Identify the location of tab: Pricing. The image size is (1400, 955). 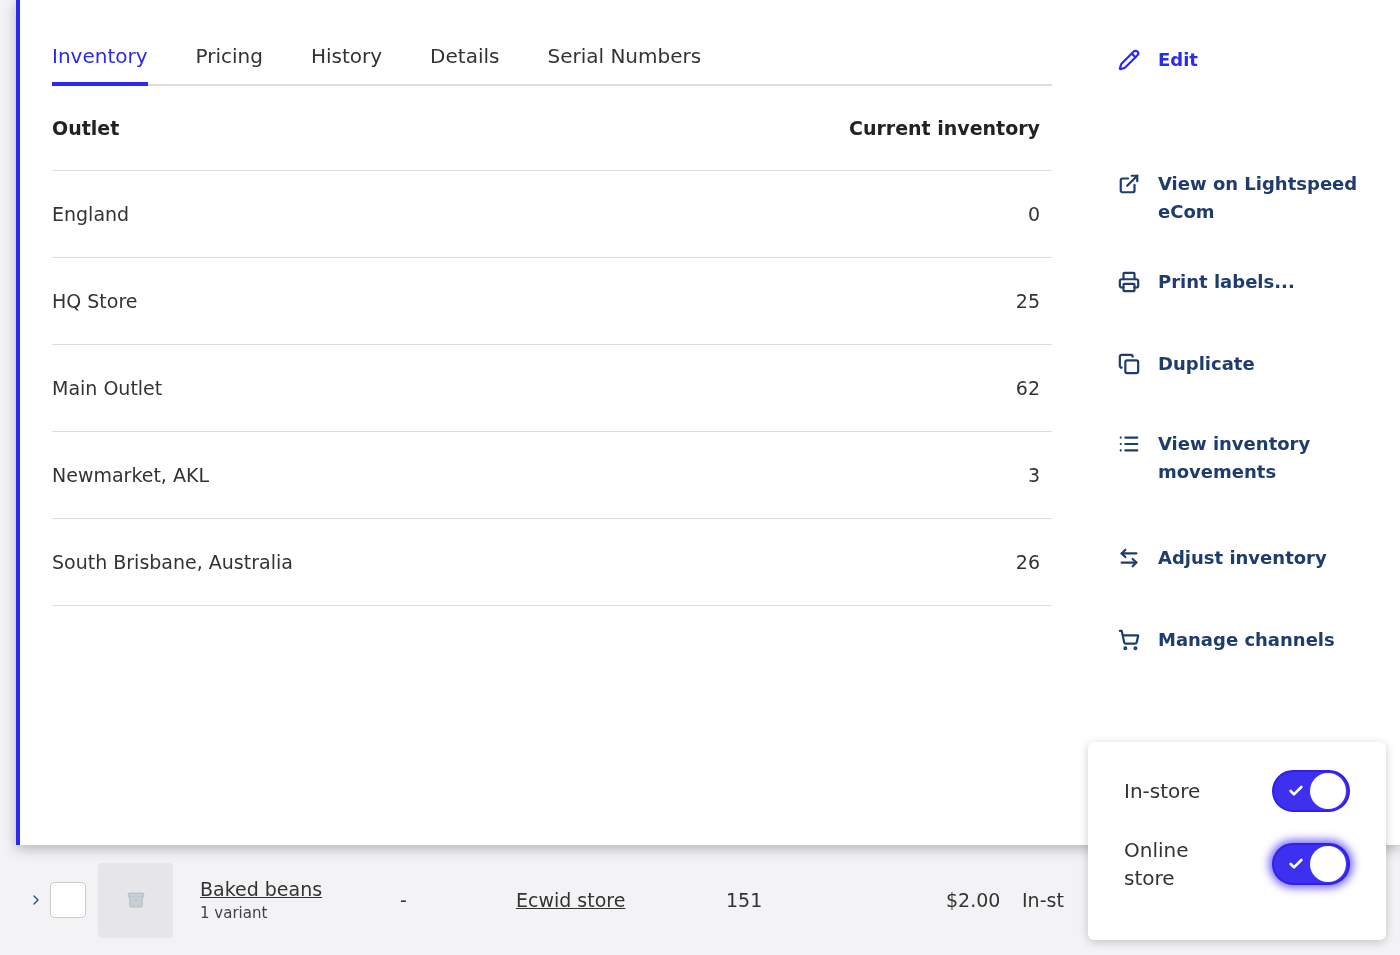
(229, 65).